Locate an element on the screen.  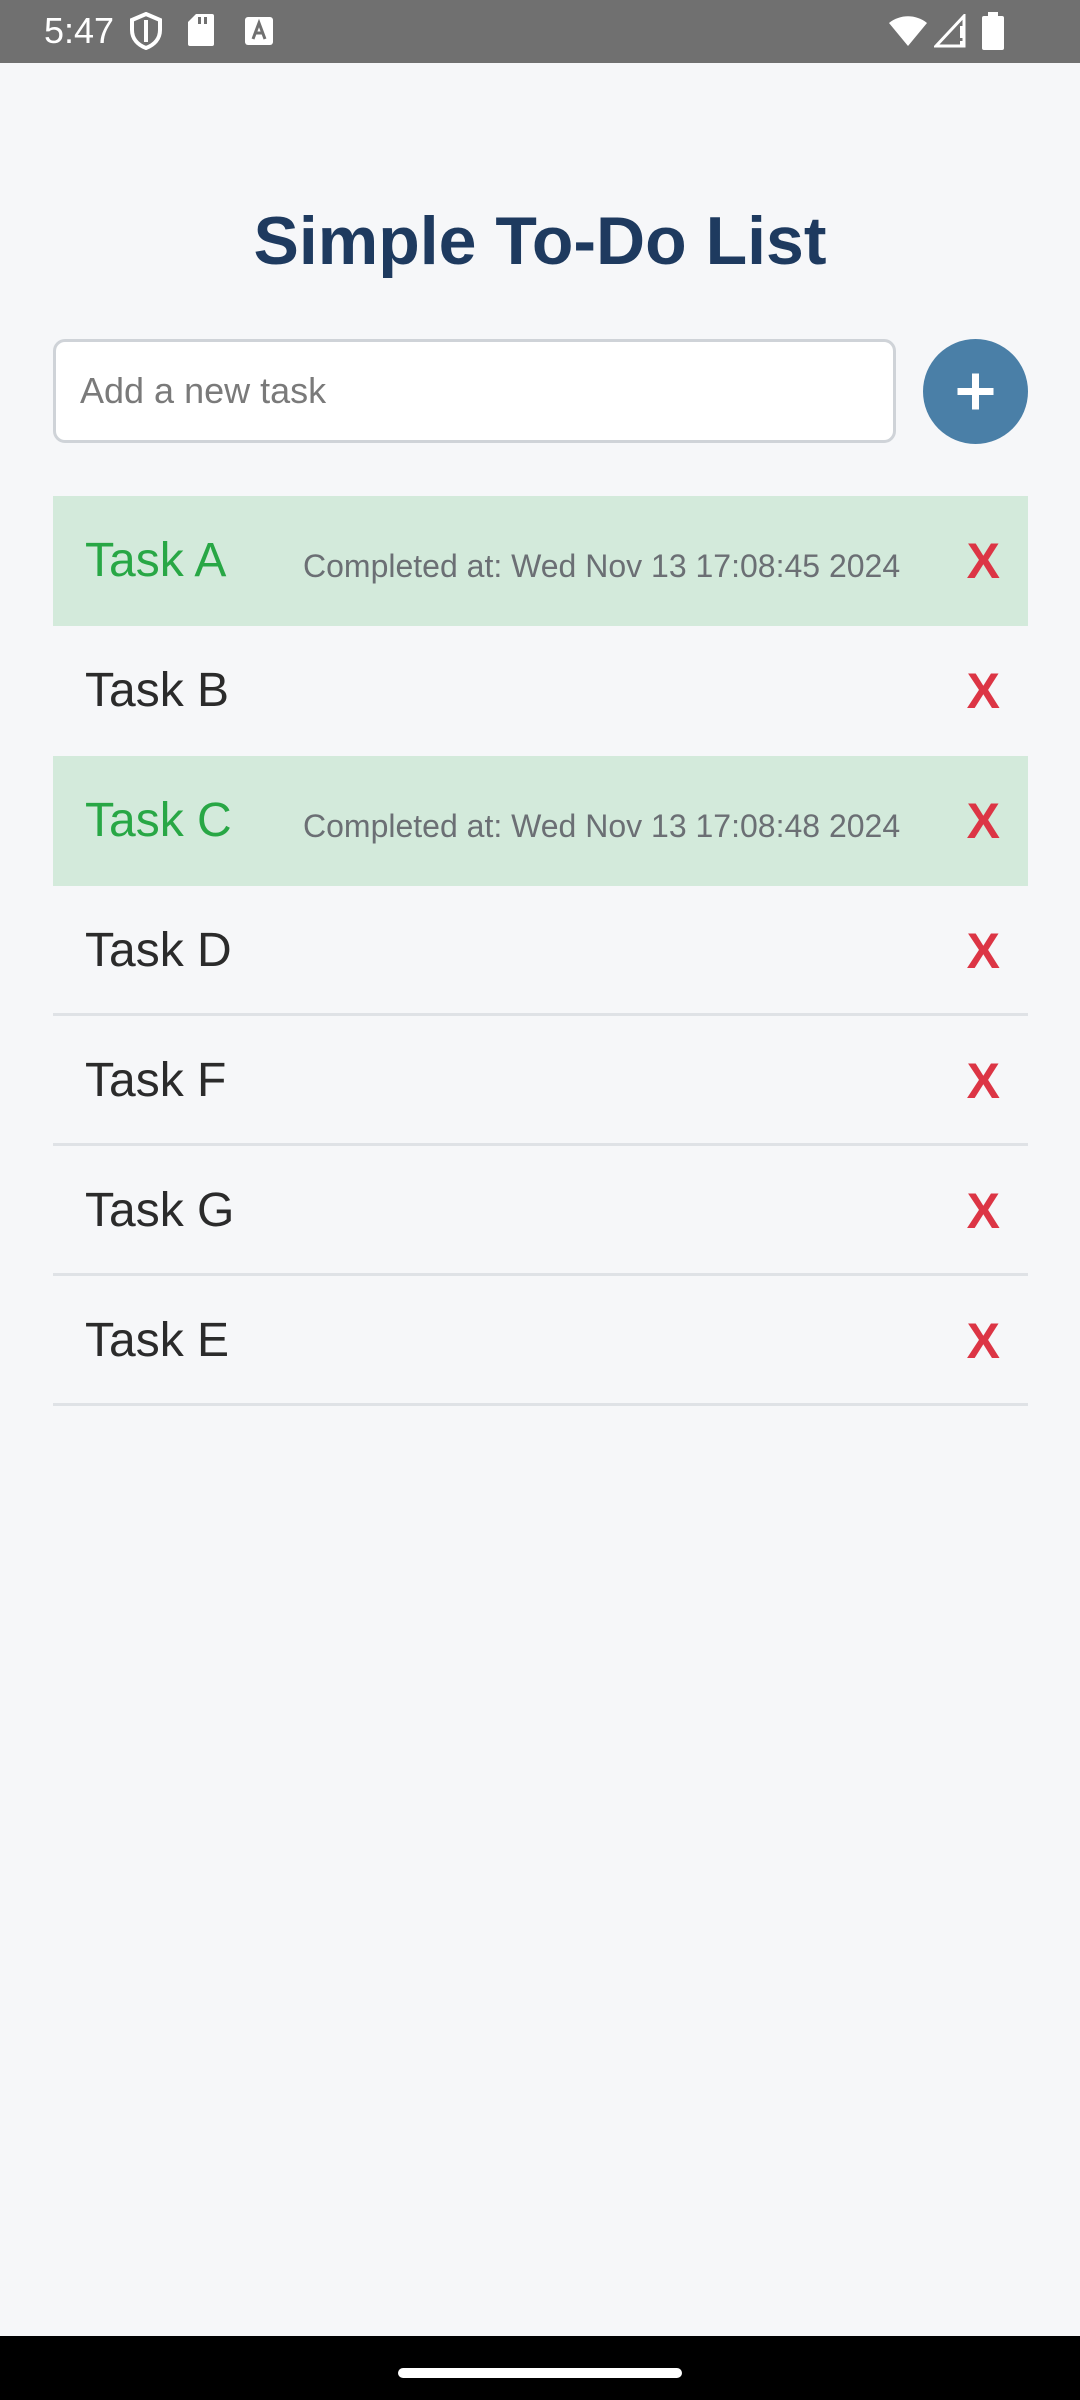
status-time: 5:47 is located at coordinates (79, 30).